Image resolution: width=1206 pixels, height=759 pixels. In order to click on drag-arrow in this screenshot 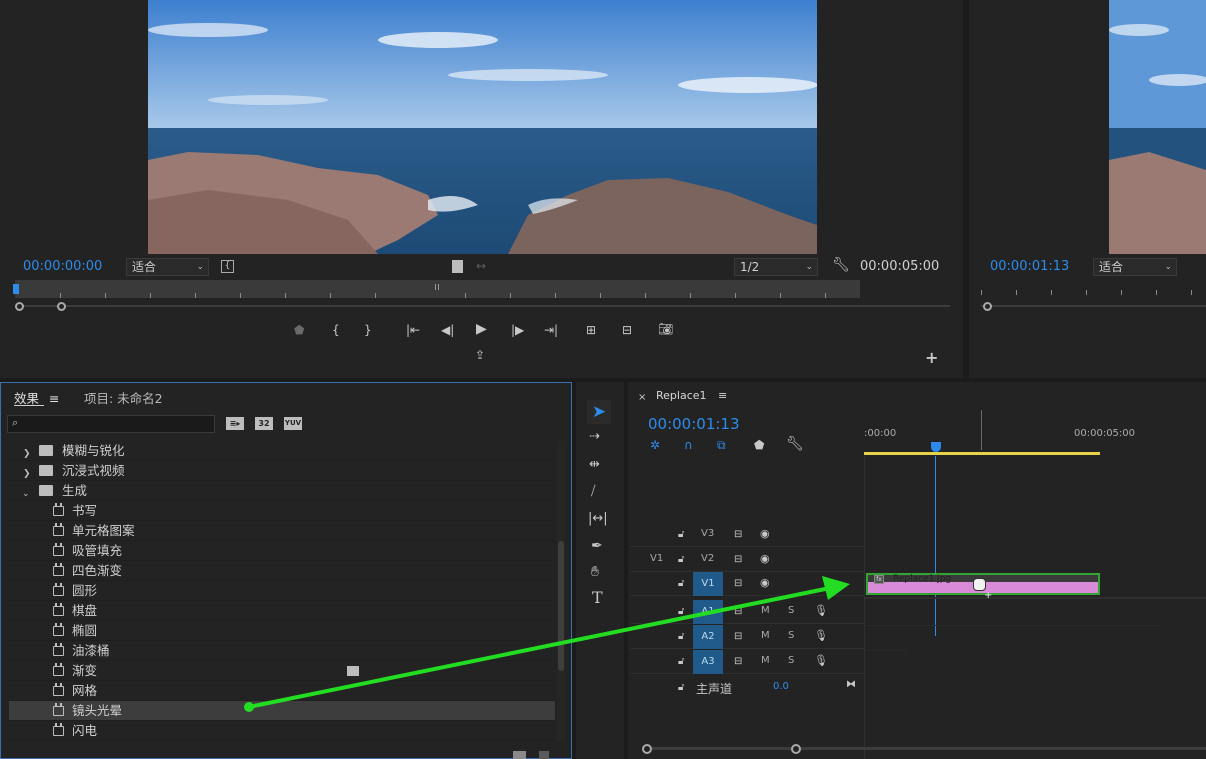, I will do `click(547, 644)`.